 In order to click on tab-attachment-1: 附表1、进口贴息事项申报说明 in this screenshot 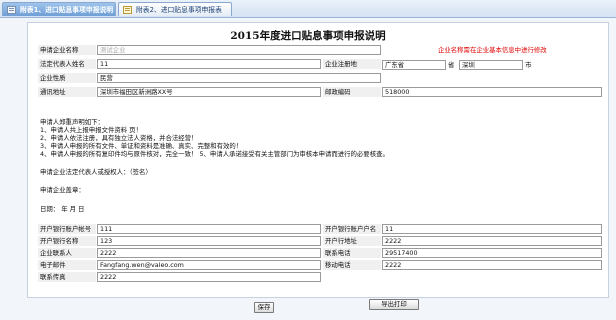, I will do `click(59, 9)`.